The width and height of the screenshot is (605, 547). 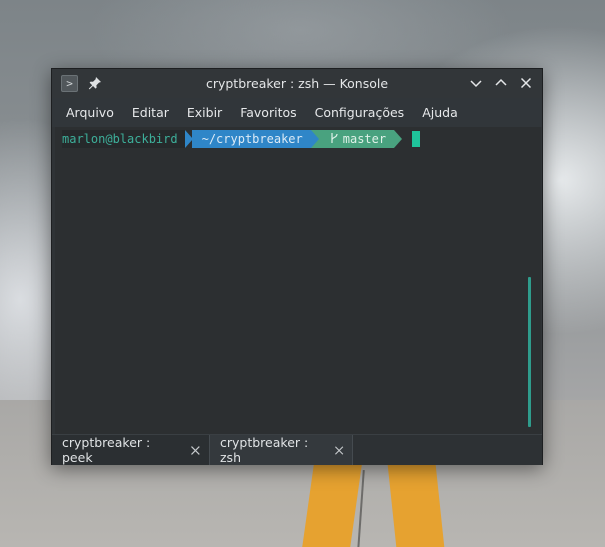 I want to click on tab-bar: cryptbreaker : peek cryptbreaker : zsh, so click(x=297, y=449).